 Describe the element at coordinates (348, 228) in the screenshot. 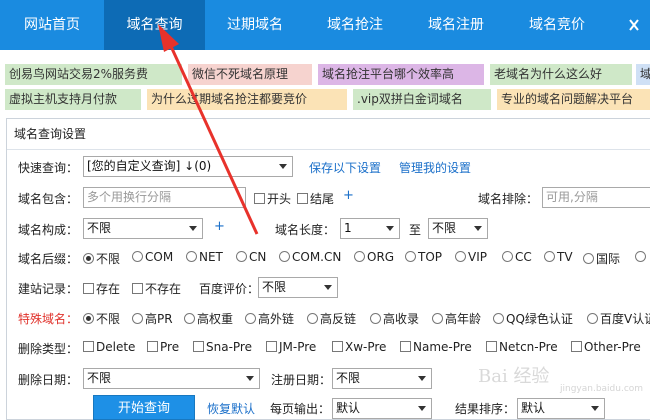

I see `length-from-value: 1` at that location.